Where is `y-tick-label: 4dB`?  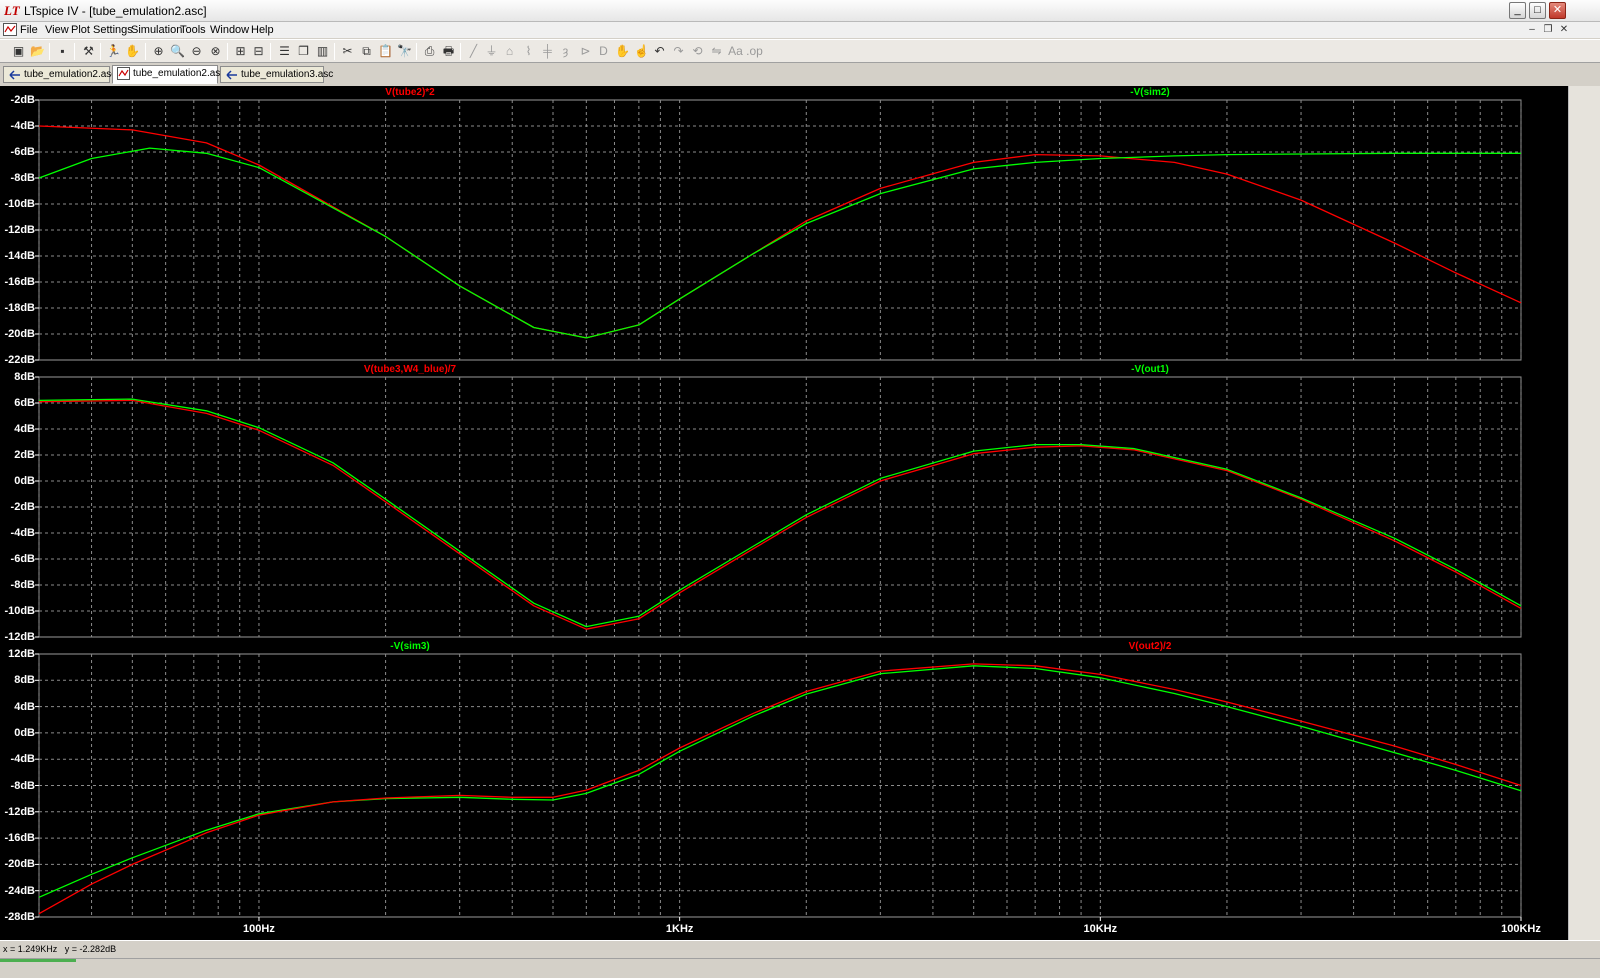 y-tick-label: 4dB is located at coordinates (24, 429).